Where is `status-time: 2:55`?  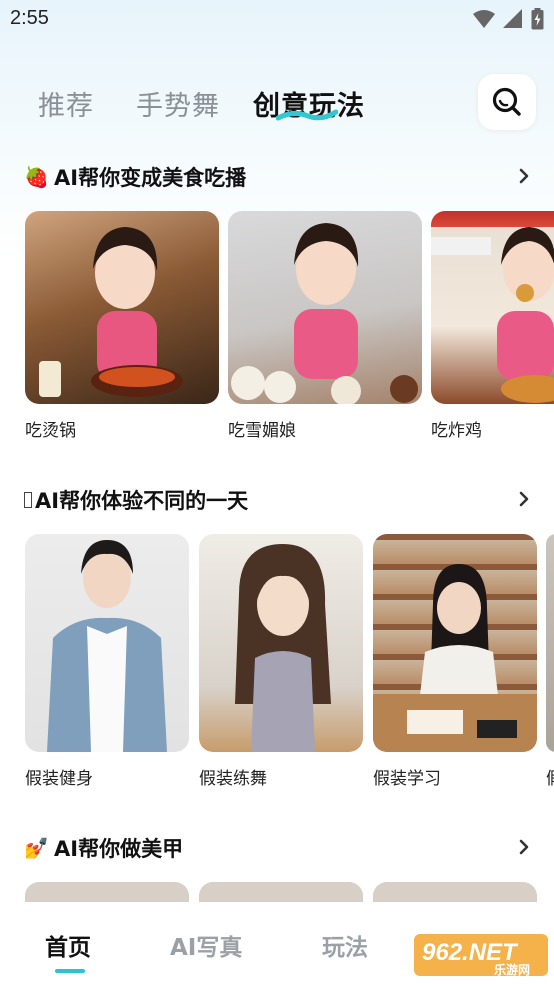 status-time: 2:55 is located at coordinates (29, 18).